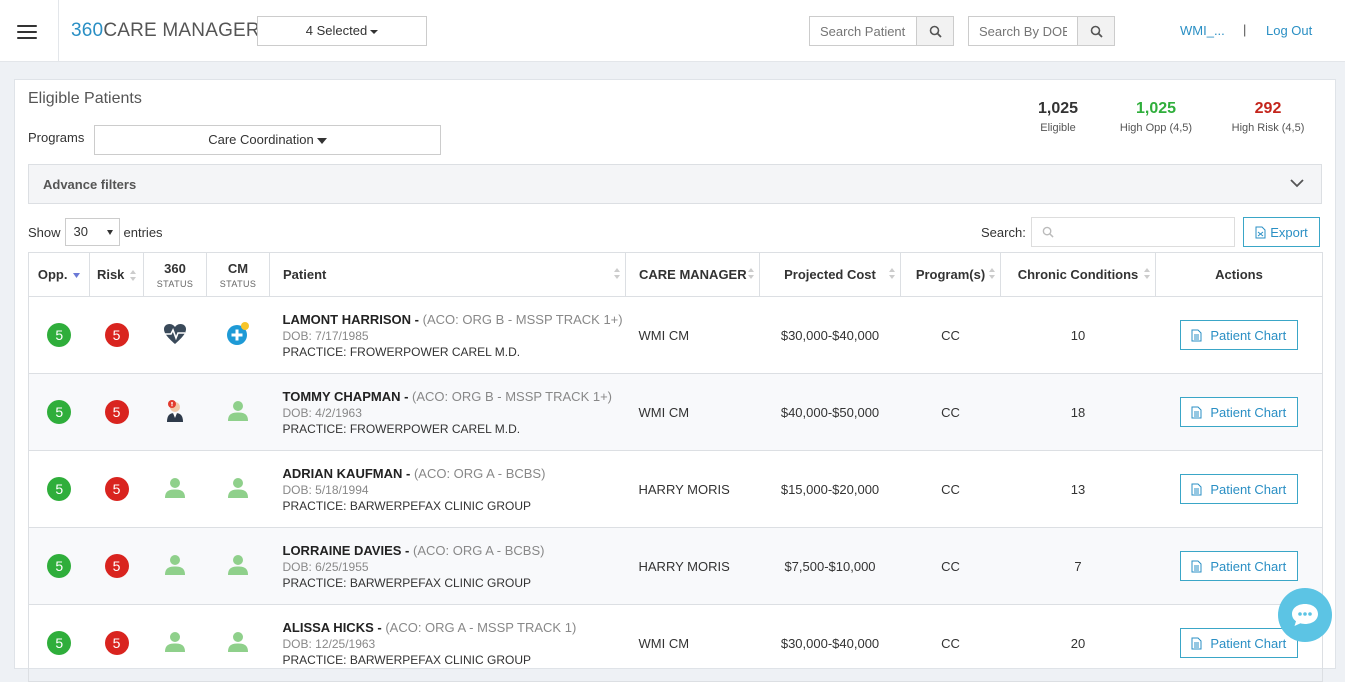 The height and width of the screenshot is (682, 1345). What do you see at coordinates (1078, 412) in the screenshot?
I see `chronic-conditions-cell: 18` at bounding box center [1078, 412].